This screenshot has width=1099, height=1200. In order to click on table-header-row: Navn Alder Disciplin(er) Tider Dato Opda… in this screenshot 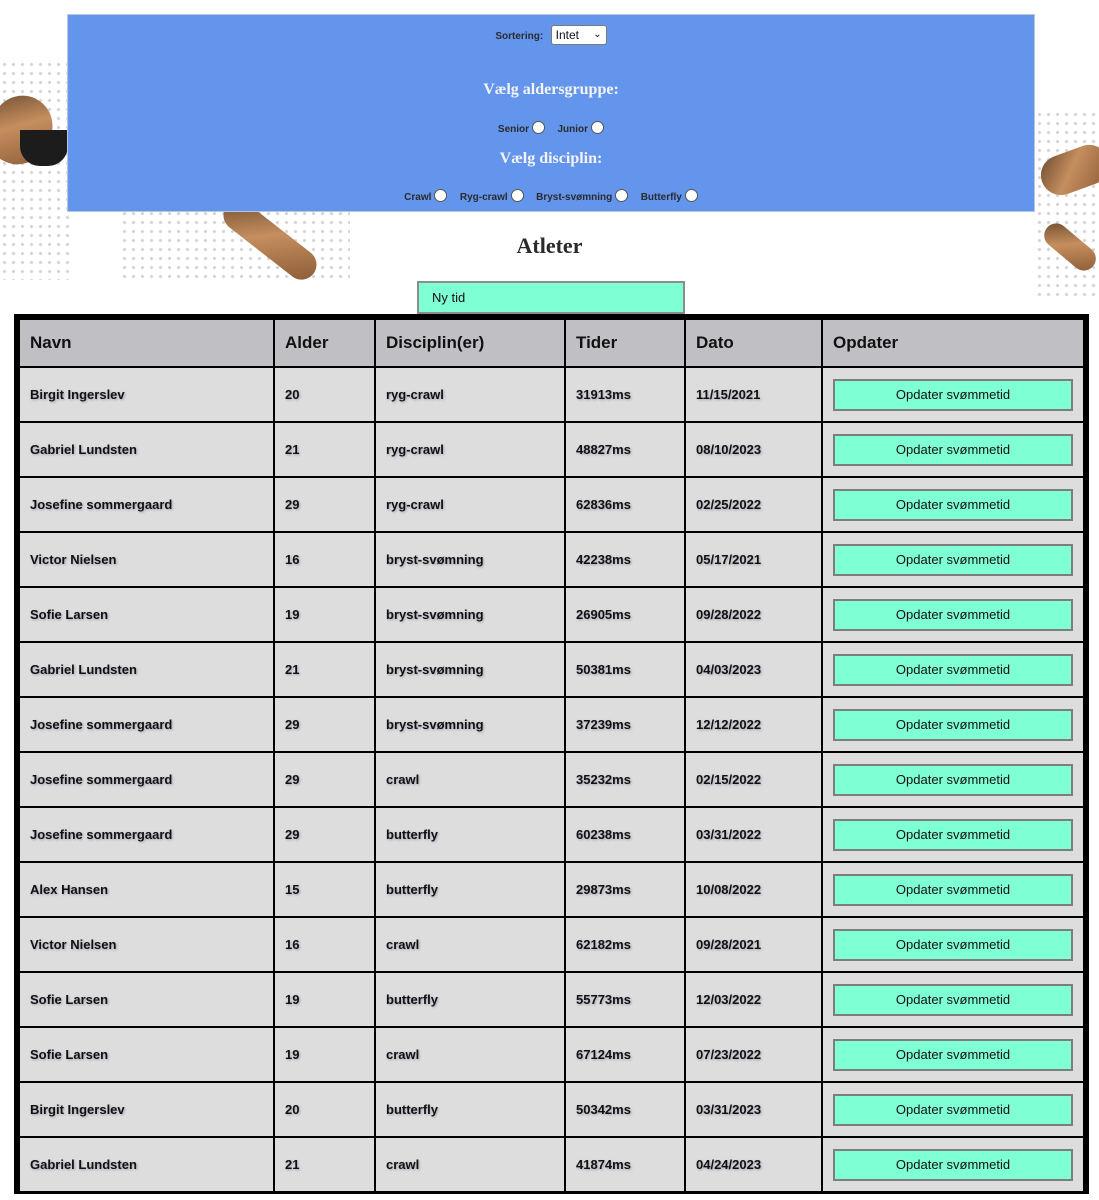, I will do `click(551, 343)`.